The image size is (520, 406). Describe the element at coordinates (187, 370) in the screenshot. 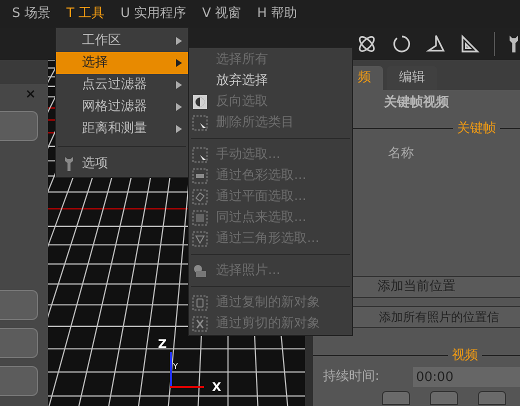

I see `axis-gizmo` at that location.